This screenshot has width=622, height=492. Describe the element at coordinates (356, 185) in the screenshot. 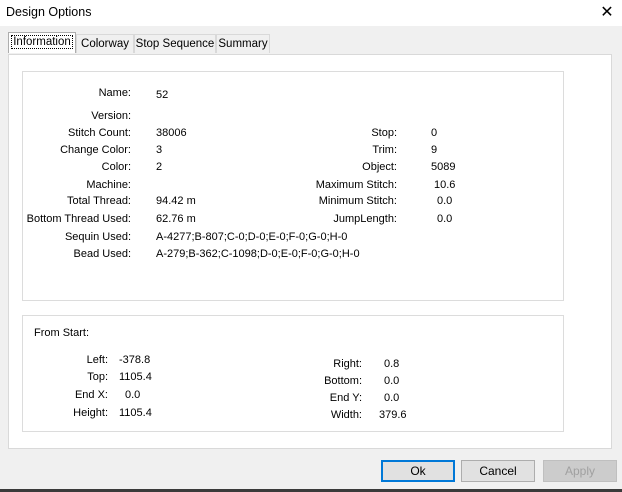

I see `max-stitch-label: Maximum Stitch:` at that location.